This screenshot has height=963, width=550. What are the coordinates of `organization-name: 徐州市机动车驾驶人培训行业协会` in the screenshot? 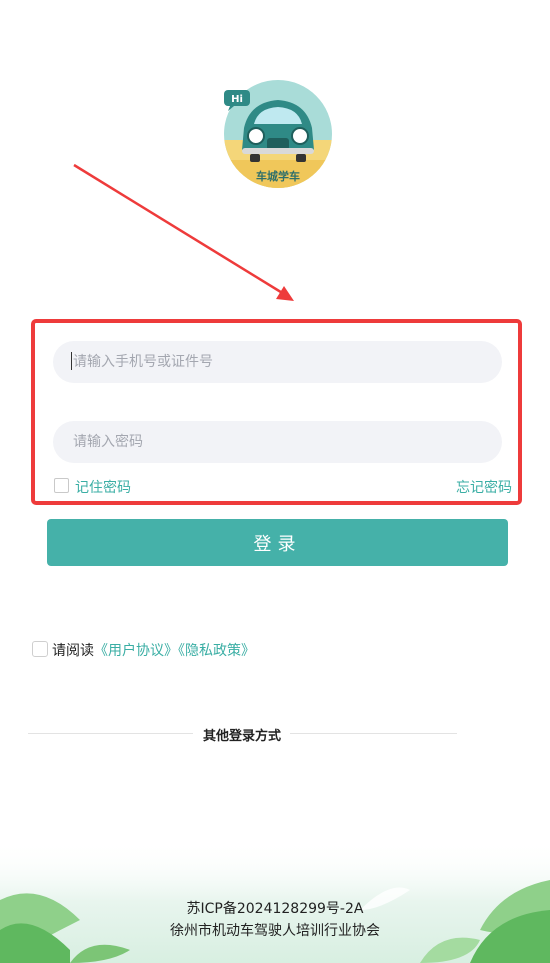 It's located at (275, 931).